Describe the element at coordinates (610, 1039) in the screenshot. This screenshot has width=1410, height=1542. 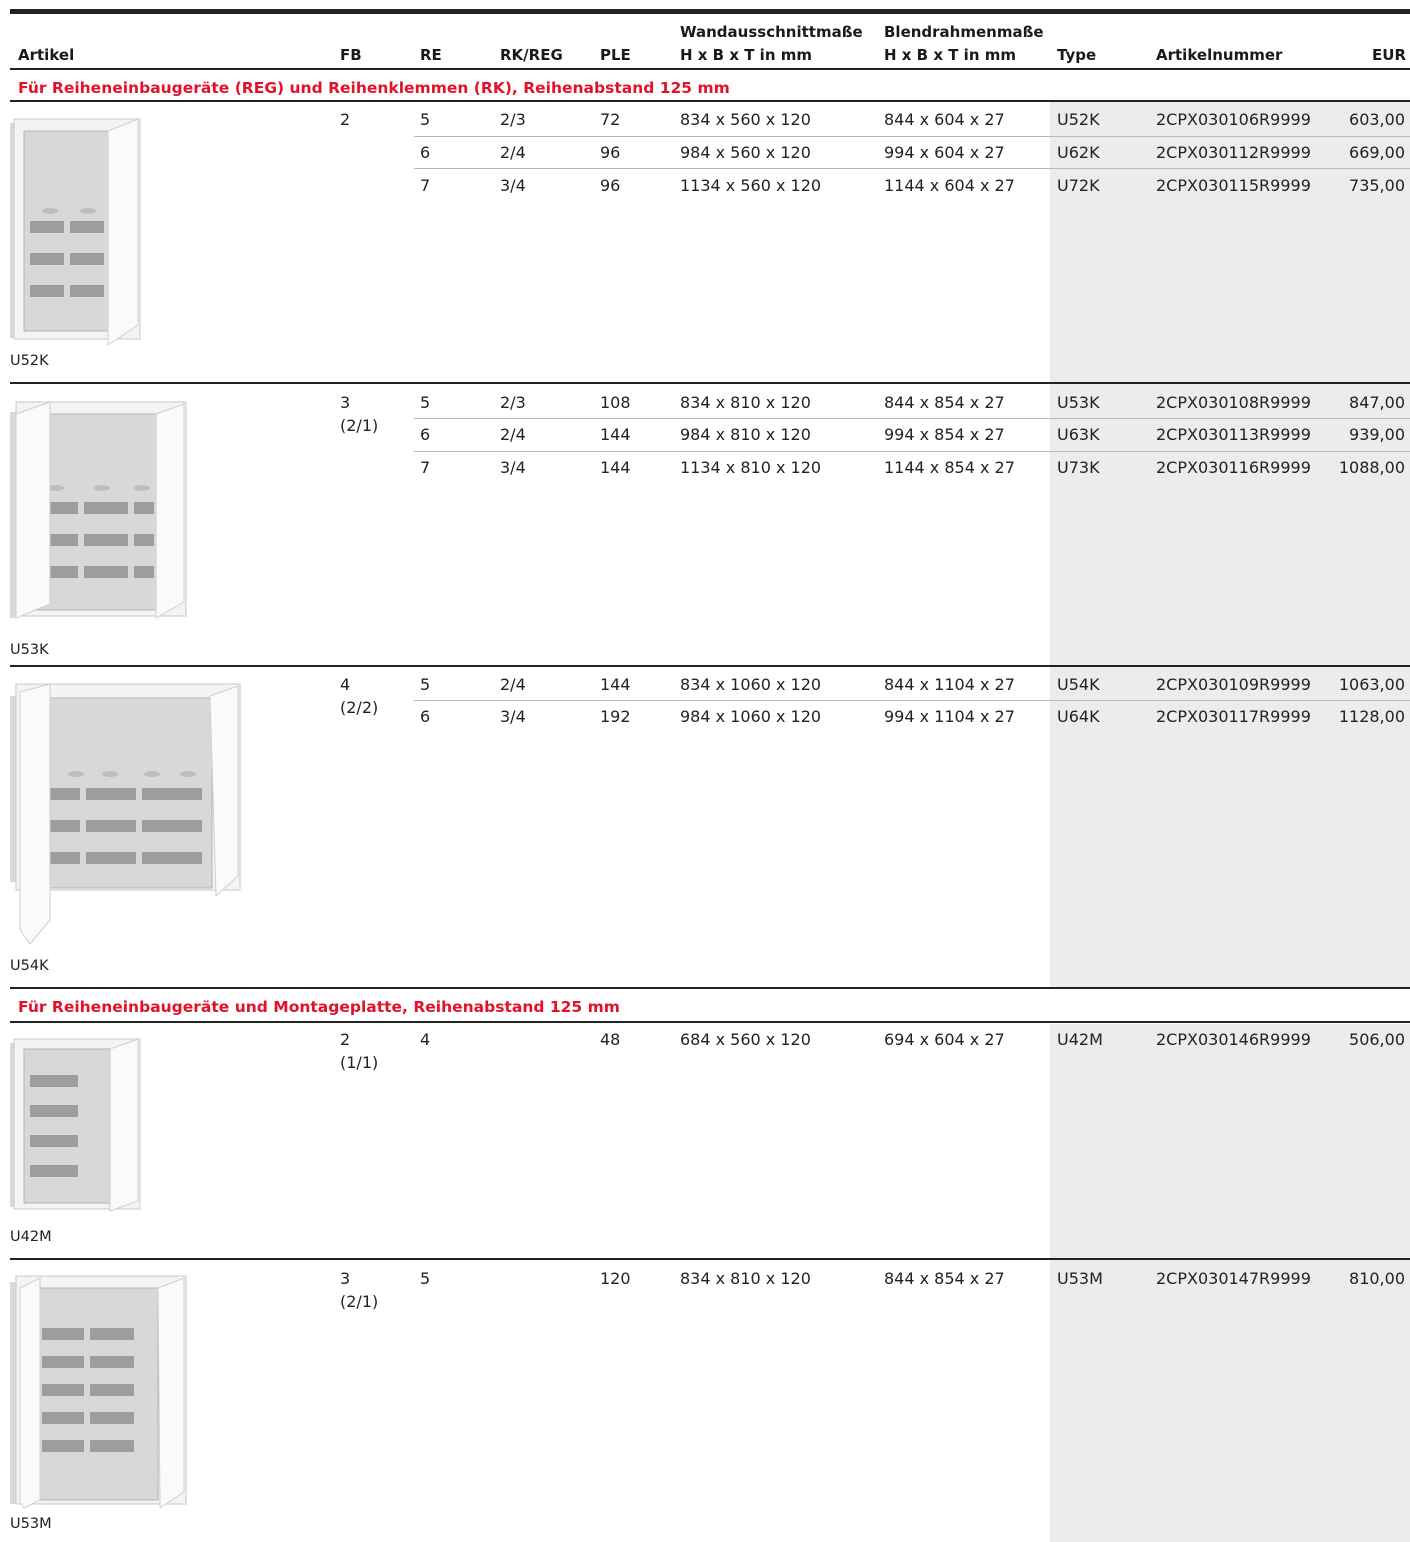
I see `ple-value: 48` at that location.